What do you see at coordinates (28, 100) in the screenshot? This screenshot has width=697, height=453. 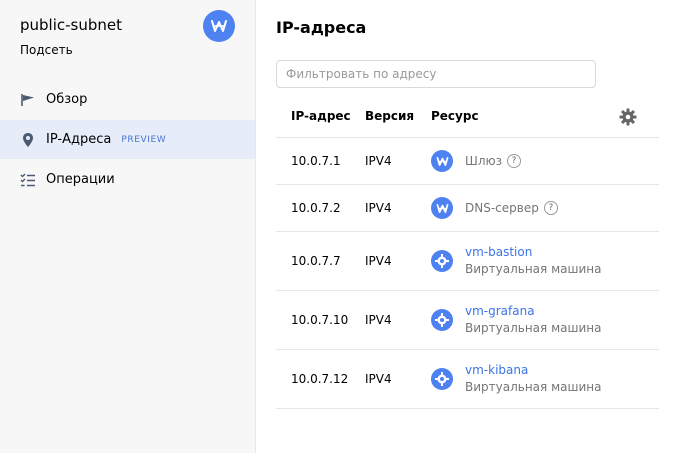 I see `flag-icon` at bounding box center [28, 100].